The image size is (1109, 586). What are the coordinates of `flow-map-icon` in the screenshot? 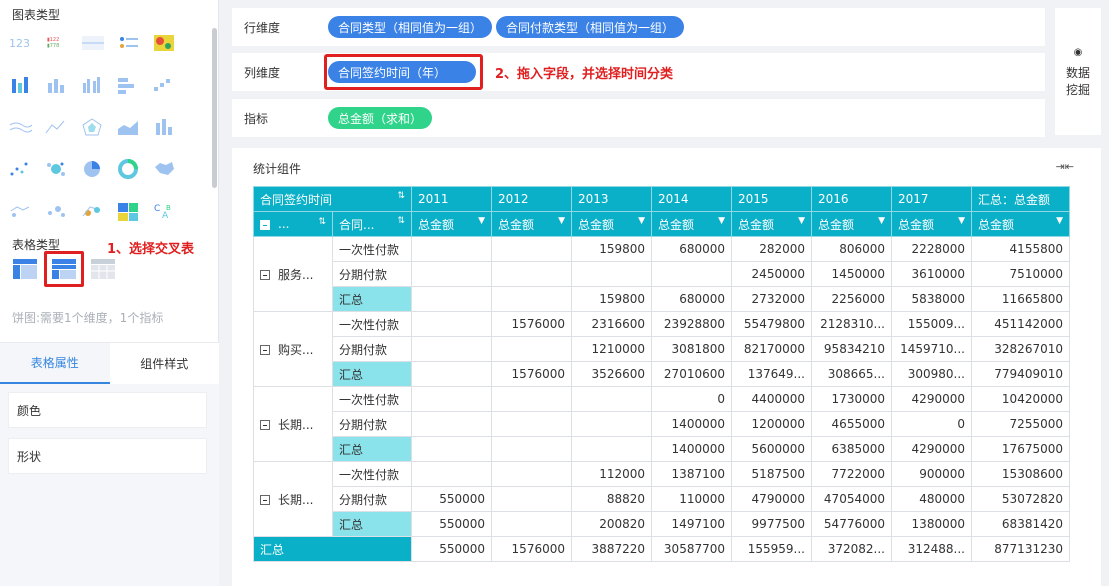 It's located at (21, 211).